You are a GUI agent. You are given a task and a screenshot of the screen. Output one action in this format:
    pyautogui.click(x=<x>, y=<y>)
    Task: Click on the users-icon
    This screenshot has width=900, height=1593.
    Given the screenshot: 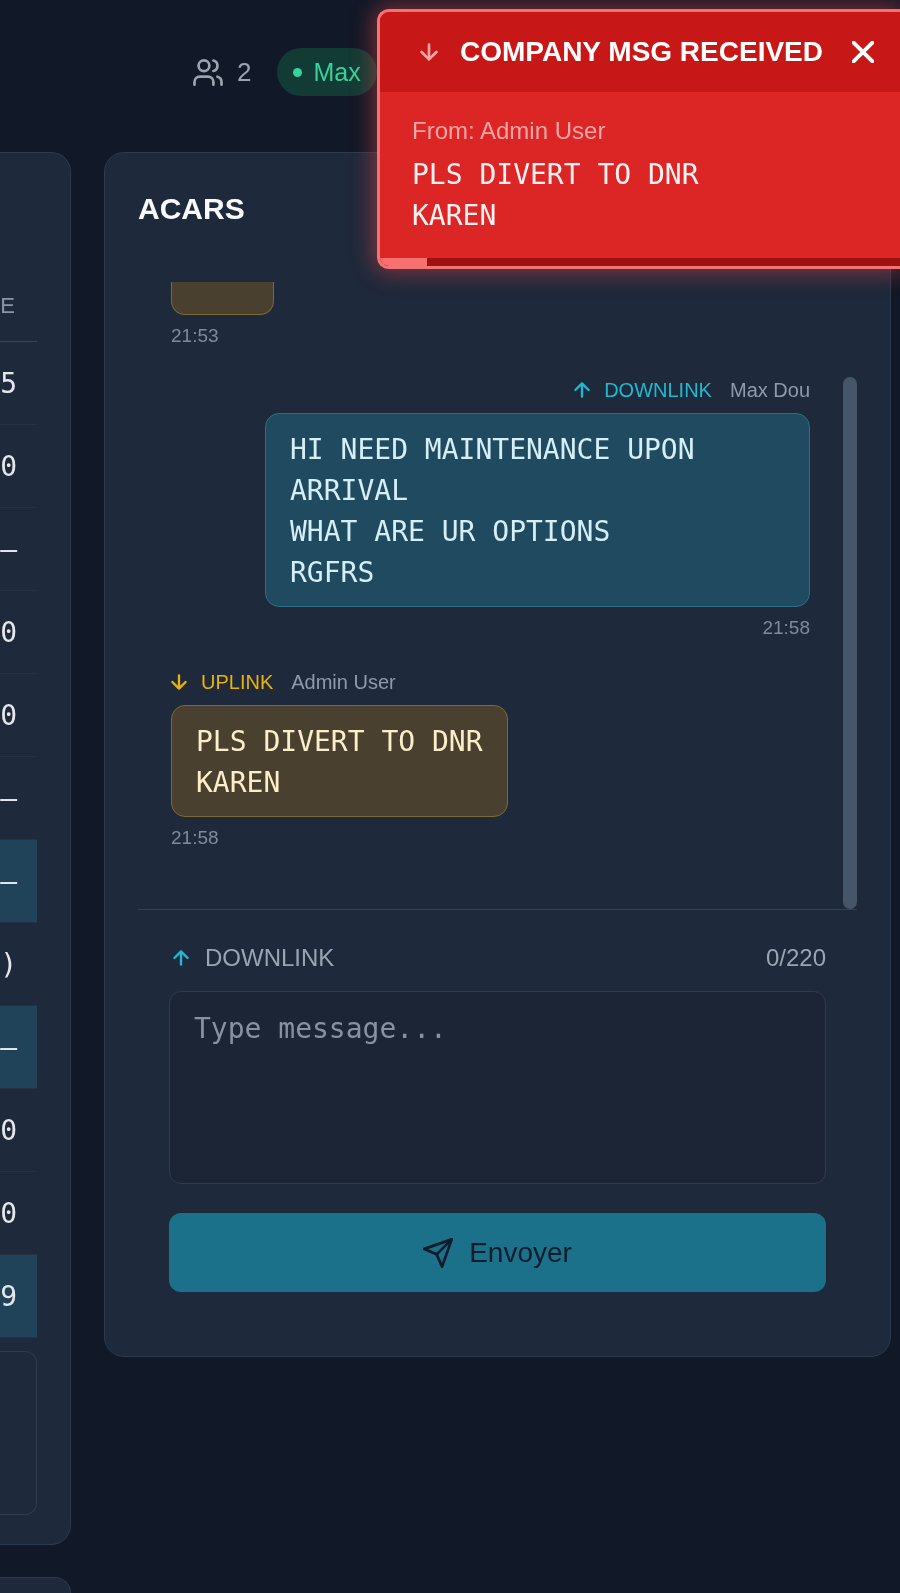 What is the action you would take?
    pyautogui.click(x=208, y=72)
    